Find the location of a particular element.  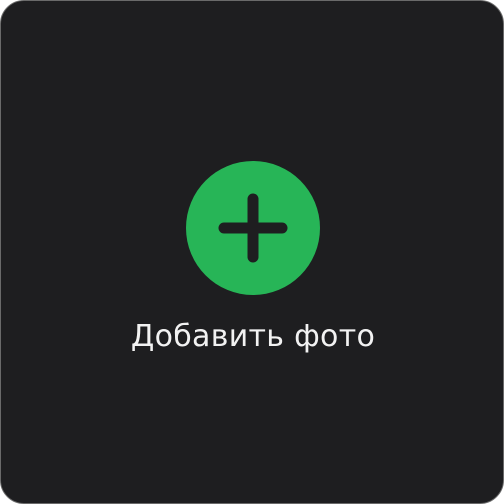

add-photo-button is located at coordinates (253, 228).